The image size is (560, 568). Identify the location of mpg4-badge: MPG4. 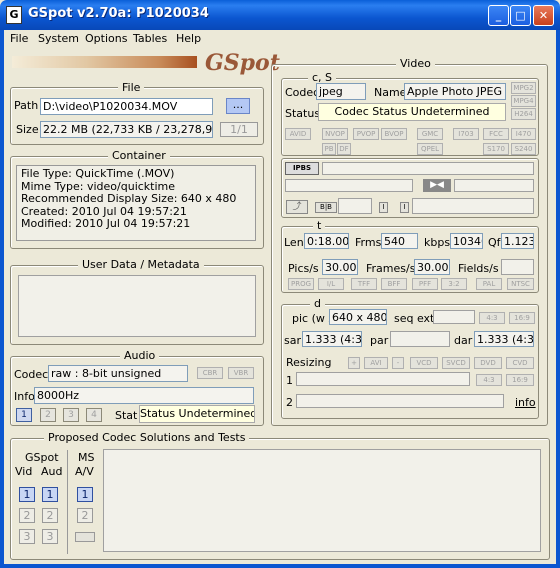
(523, 101).